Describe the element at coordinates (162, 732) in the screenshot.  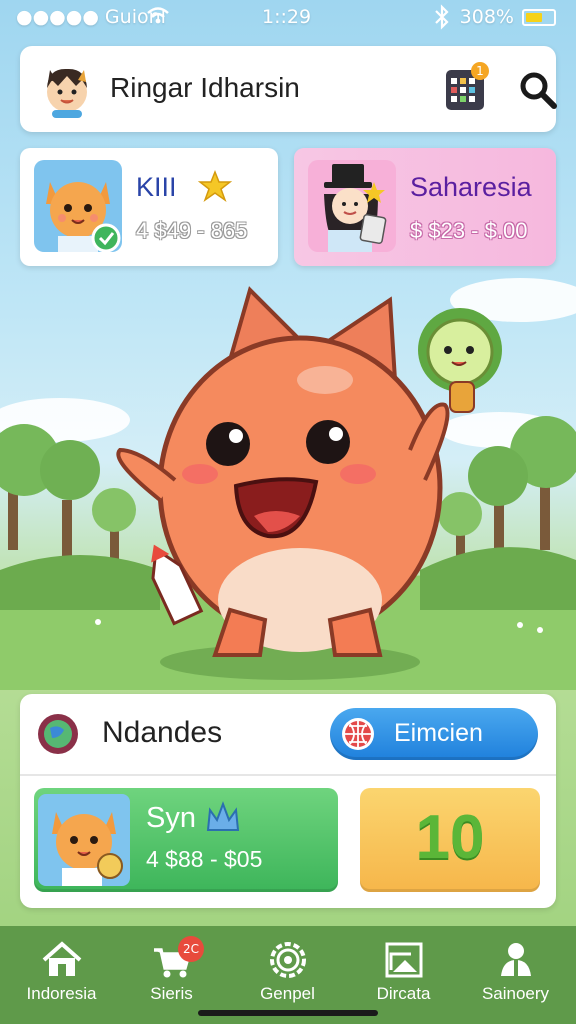
I see `panel-title: Ndandes` at that location.